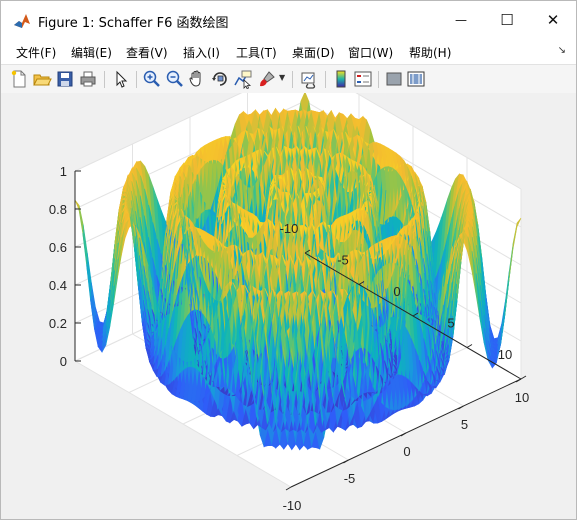 The width and height of the screenshot is (577, 520). What do you see at coordinates (292, 505) in the screenshot?
I see `y-tick-label: -10` at bounding box center [292, 505].